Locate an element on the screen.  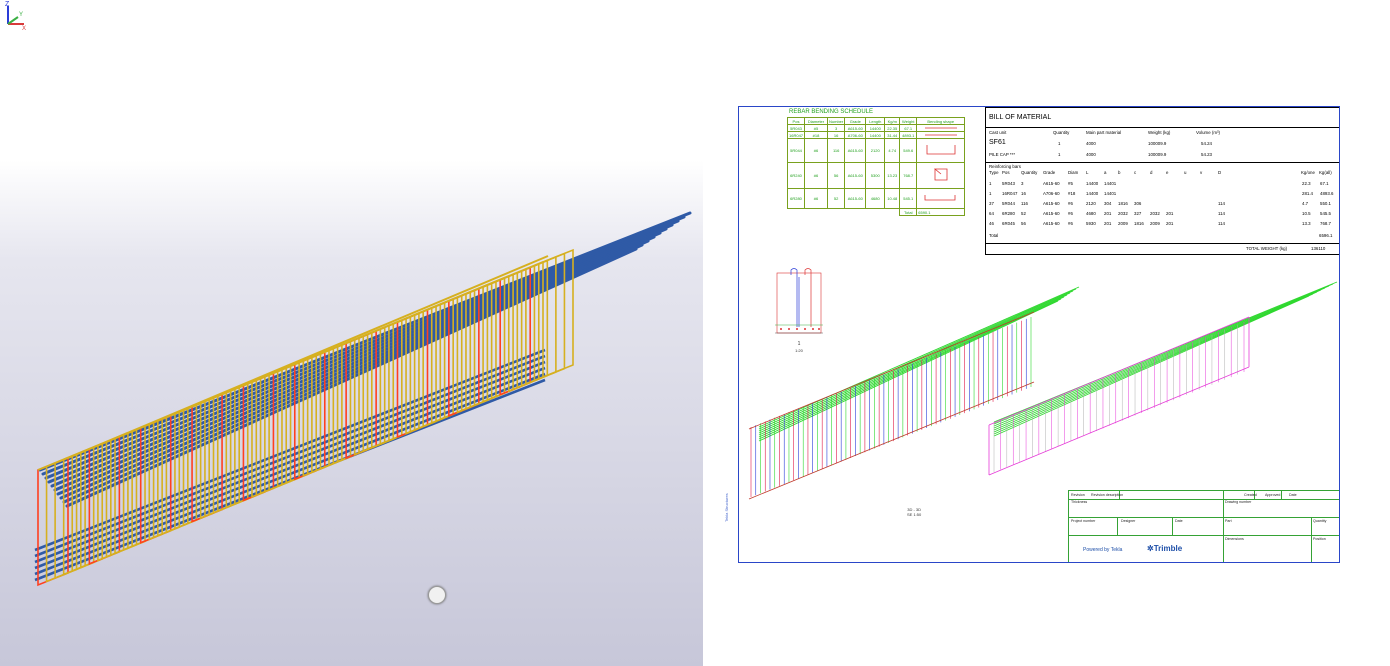
bom-reinf-label-row: Reinforcing bars is located at coordinates (1162, 165).